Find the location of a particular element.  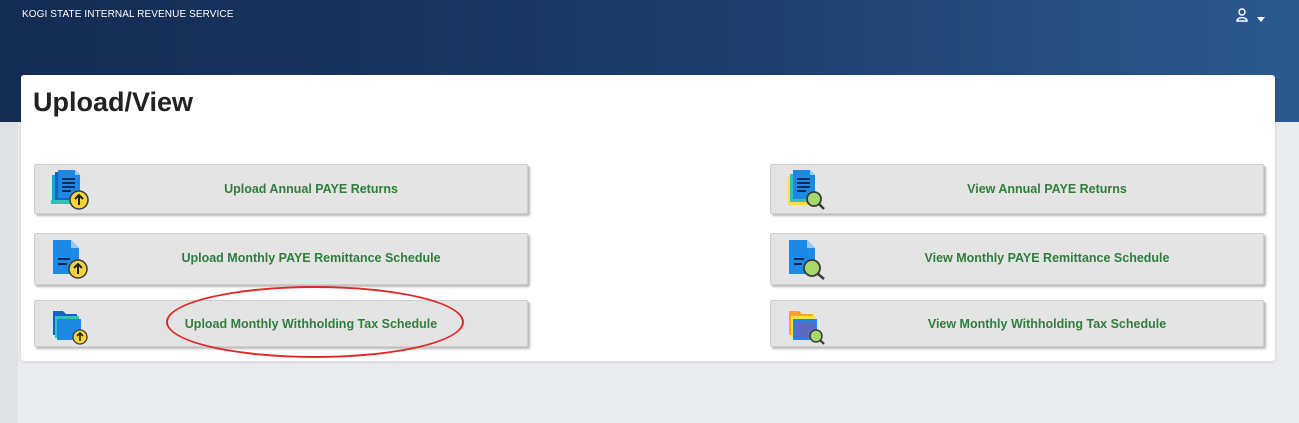

view-annual-paye-returns-button: View Annual PAYE Returns is located at coordinates (1017, 189).